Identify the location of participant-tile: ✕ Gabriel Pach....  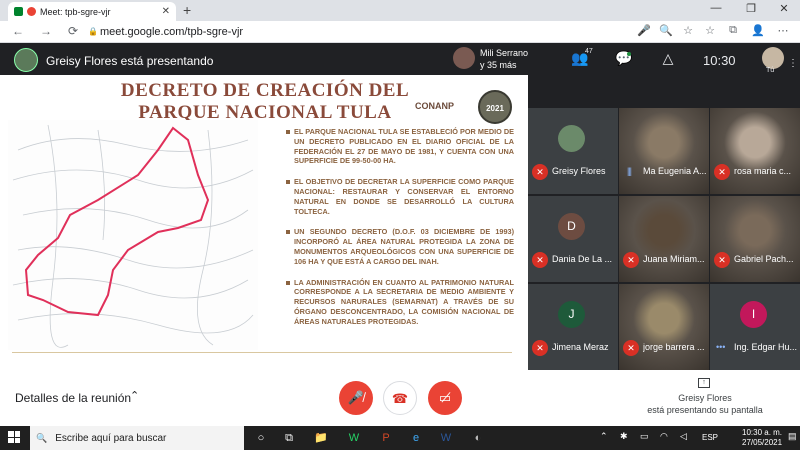
(755, 239).